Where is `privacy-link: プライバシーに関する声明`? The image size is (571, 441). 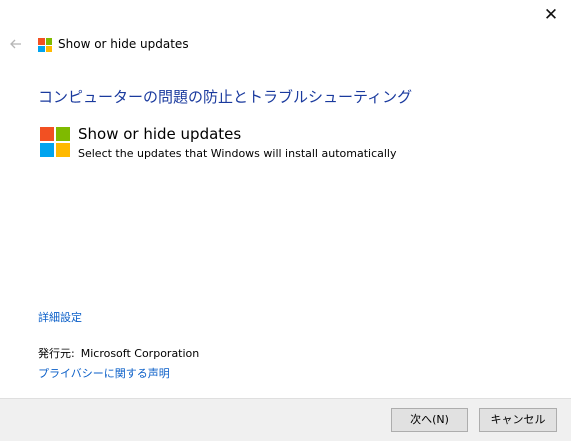 privacy-link: プライバシーに関する声明 is located at coordinates (104, 373).